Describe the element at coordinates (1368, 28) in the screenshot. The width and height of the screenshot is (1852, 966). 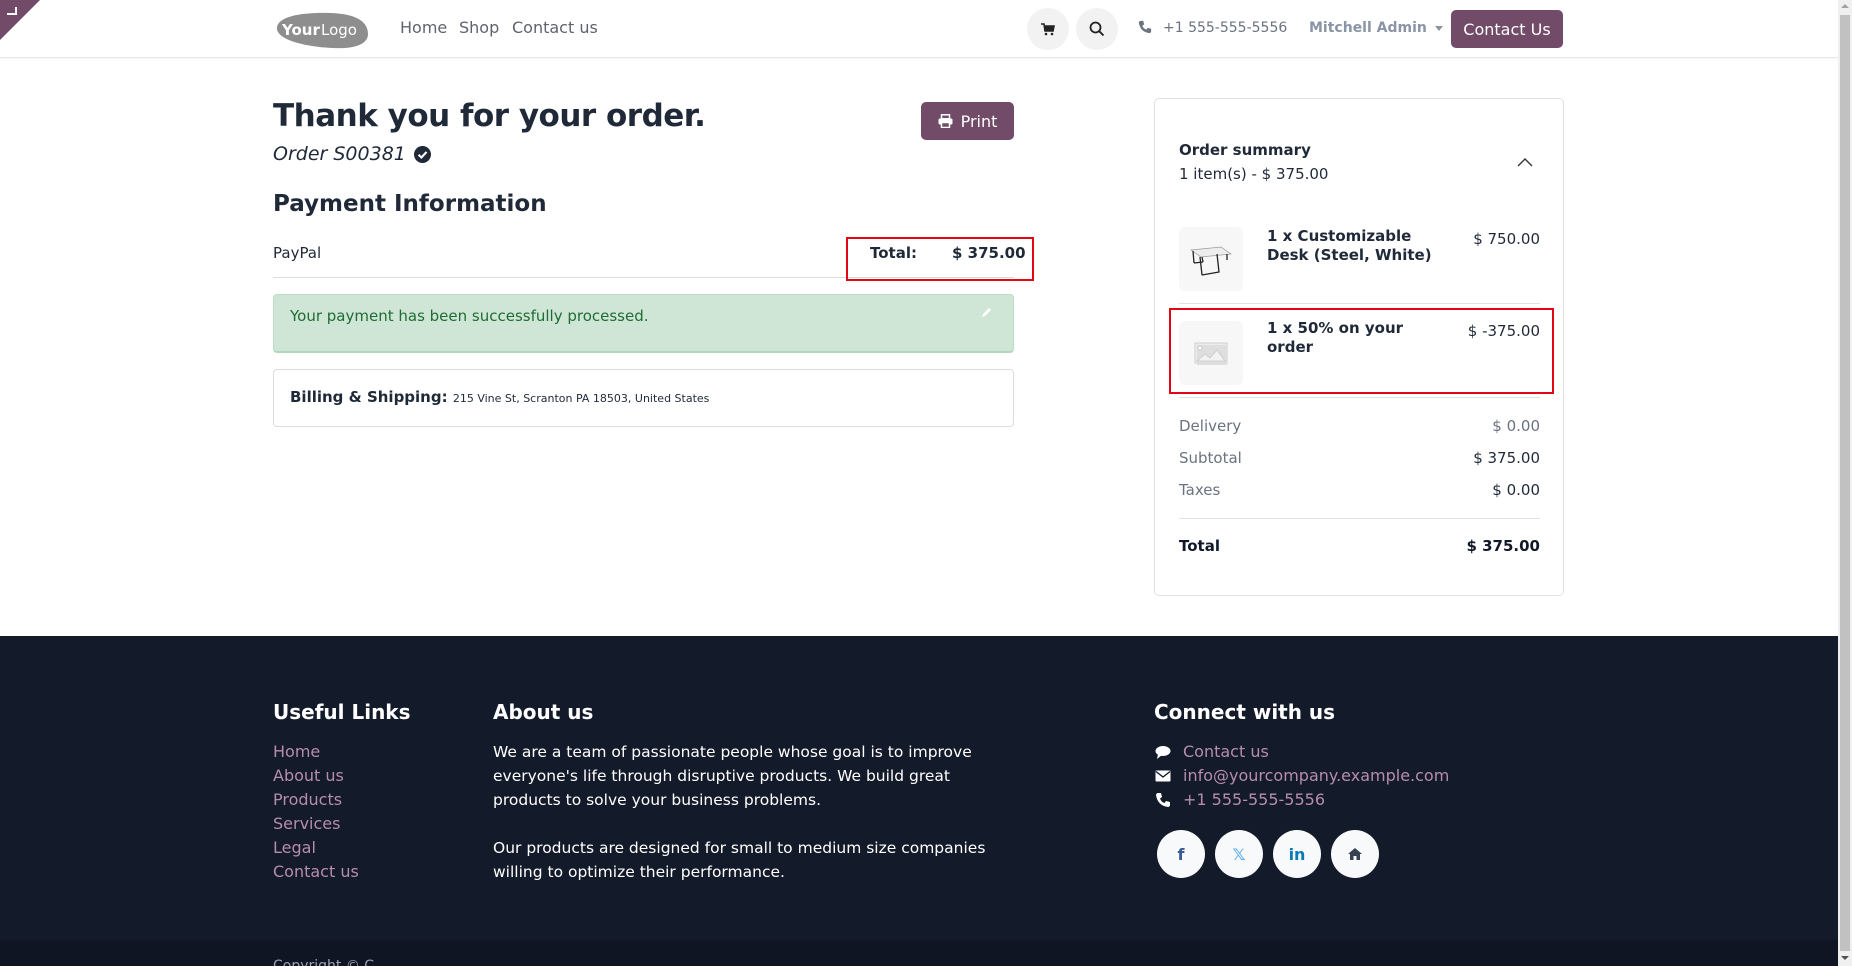
I see `user-name: Mitchell Admin` at that location.